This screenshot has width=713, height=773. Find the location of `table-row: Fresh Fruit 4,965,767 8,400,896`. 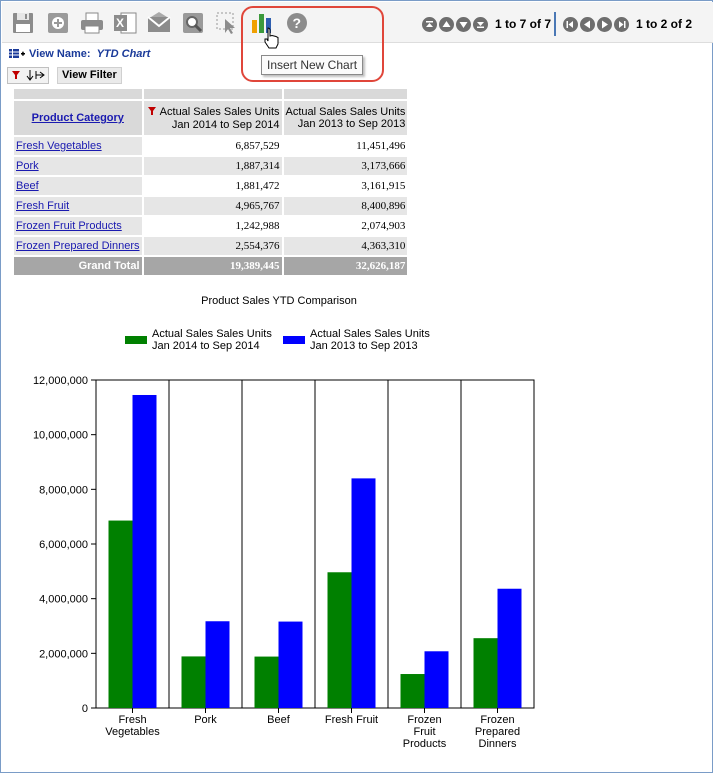

table-row: Fresh Fruit 4,965,767 8,400,896 is located at coordinates (211, 206).